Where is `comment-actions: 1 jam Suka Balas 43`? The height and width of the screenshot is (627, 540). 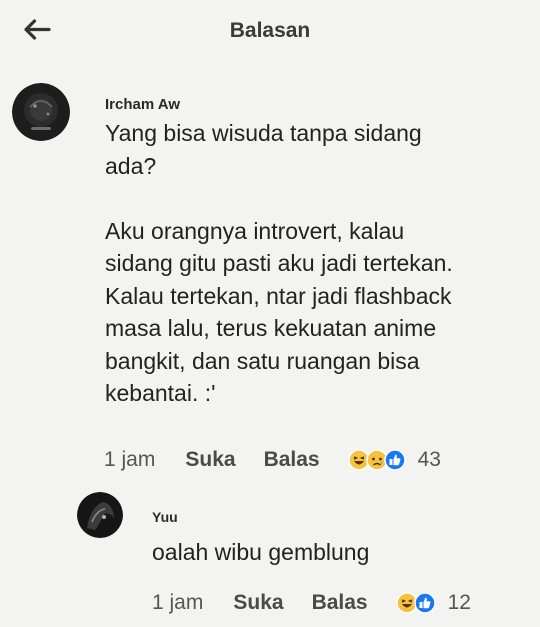
comment-actions: 1 jam Suka Balas 43 is located at coordinates (272, 460).